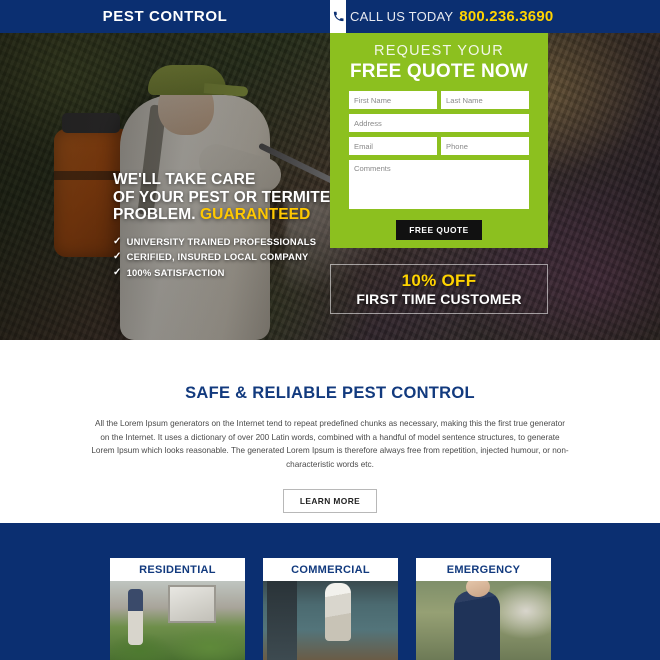 This screenshot has height=660, width=660. I want to click on hero-bullet-1: ✓ UNIVERSITY TRAINED PROFESSIONALS, so click(228, 242).